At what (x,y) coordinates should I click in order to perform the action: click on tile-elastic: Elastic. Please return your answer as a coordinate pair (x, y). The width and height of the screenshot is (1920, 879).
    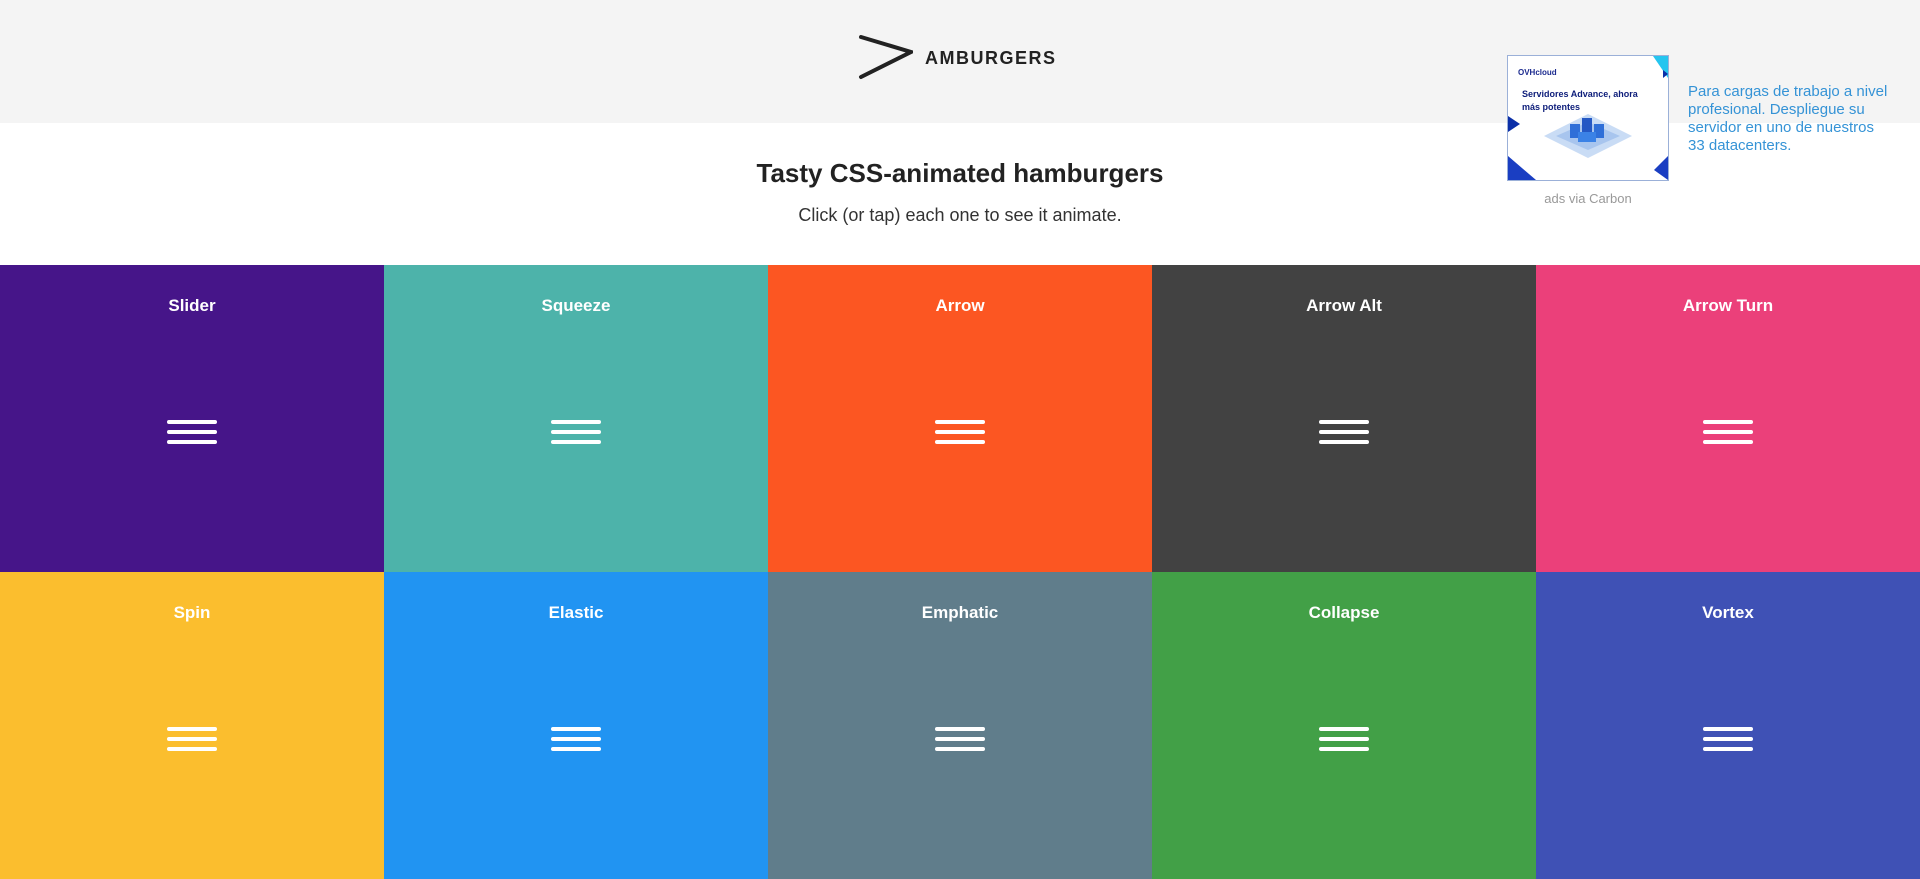
    Looking at the image, I should click on (576, 725).